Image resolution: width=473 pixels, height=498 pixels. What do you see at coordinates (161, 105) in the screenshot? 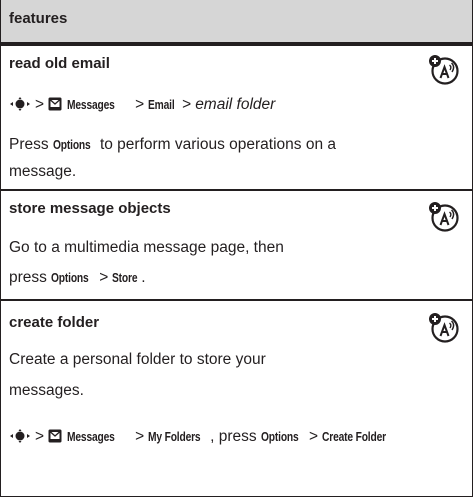
I see `menu-email: Email` at bounding box center [161, 105].